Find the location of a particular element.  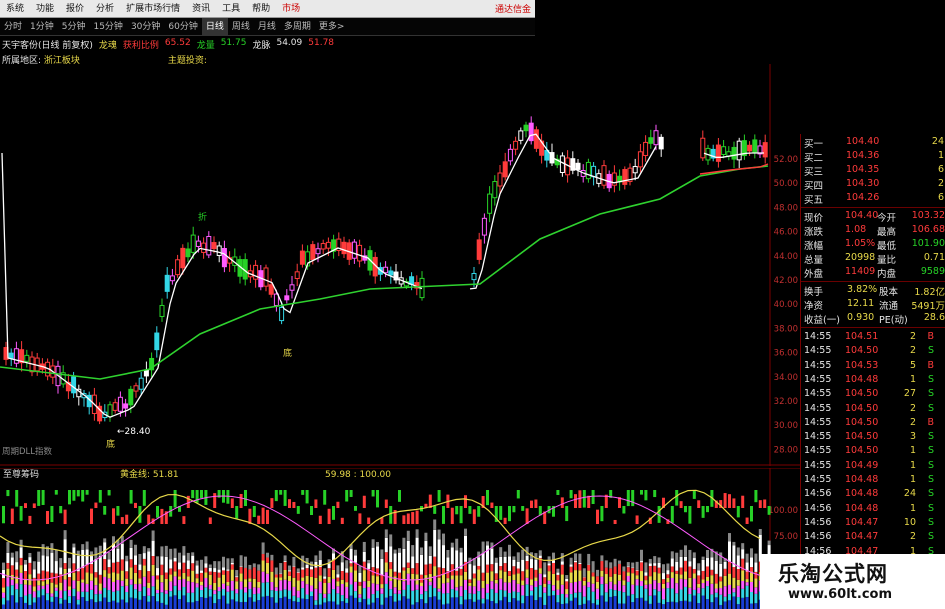

period-tab: 月线 is located at coordinates (267, 27).